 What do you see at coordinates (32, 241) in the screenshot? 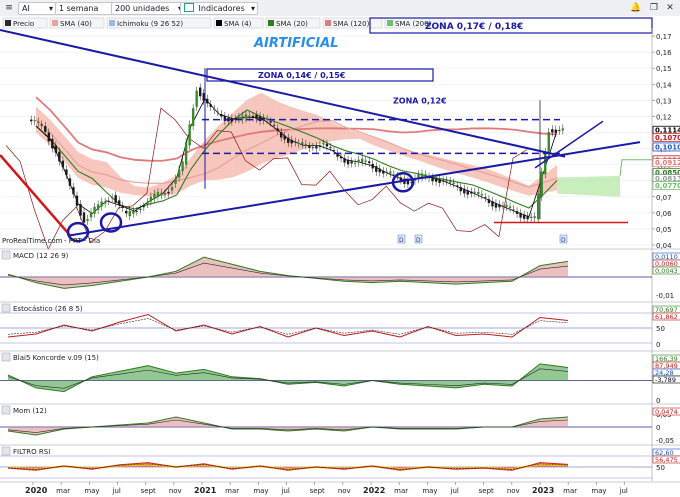
I see `source-watermark: ProRealTime.com` at bounding box center [32, 241].